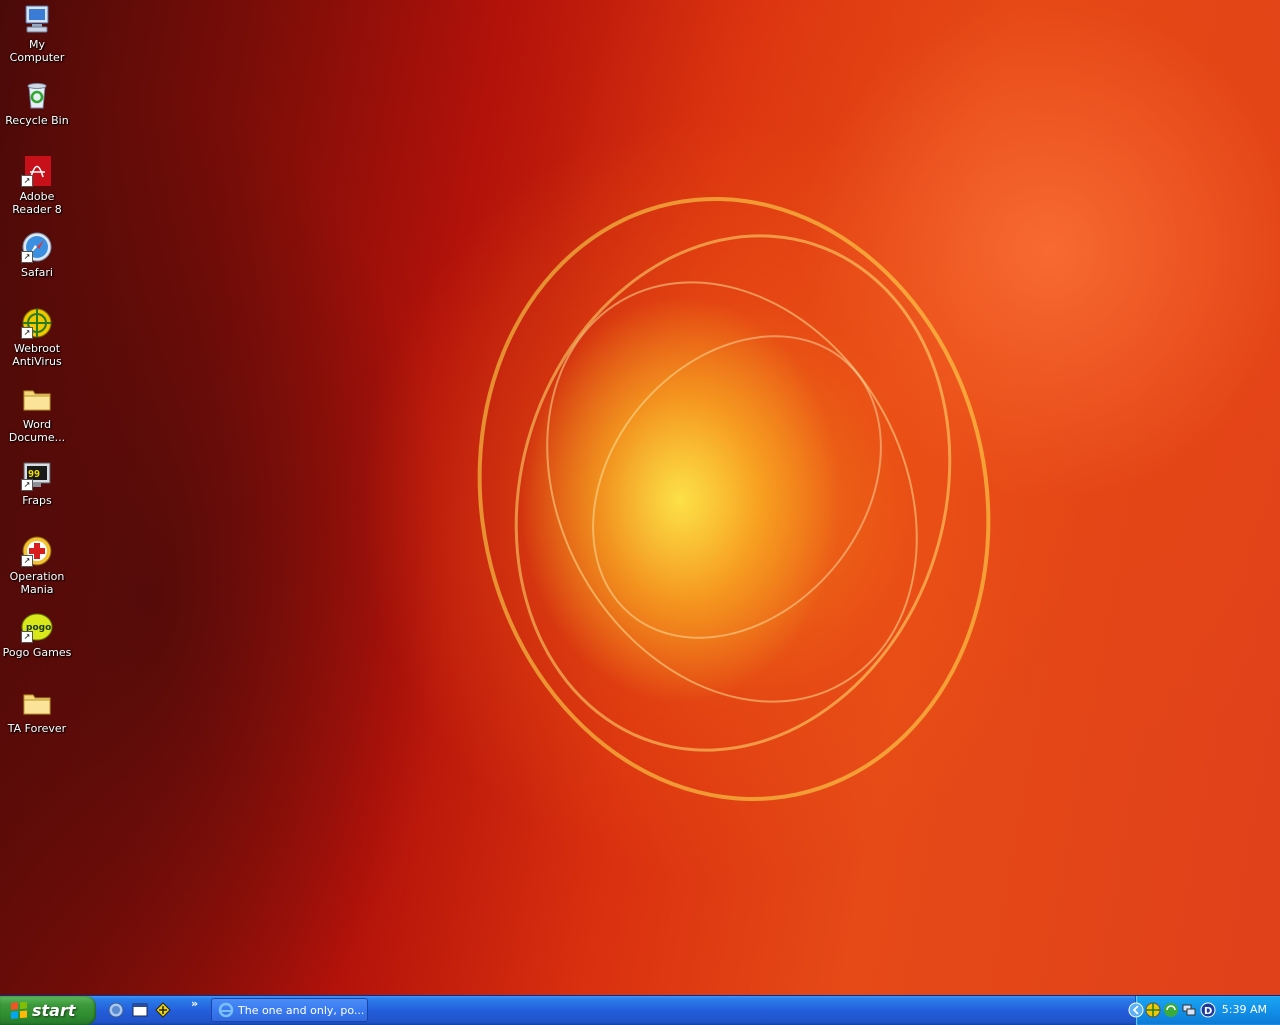 The image size is (1280, 1025). I want to click on desktop-icon-operation-mania: ↗ Operation Mania, so click(37, 565).